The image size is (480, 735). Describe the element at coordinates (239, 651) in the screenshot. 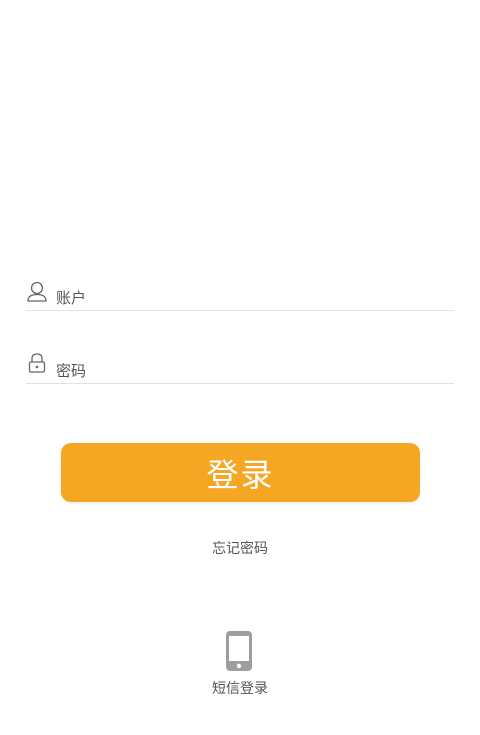

I see `phone-icon` at that location.